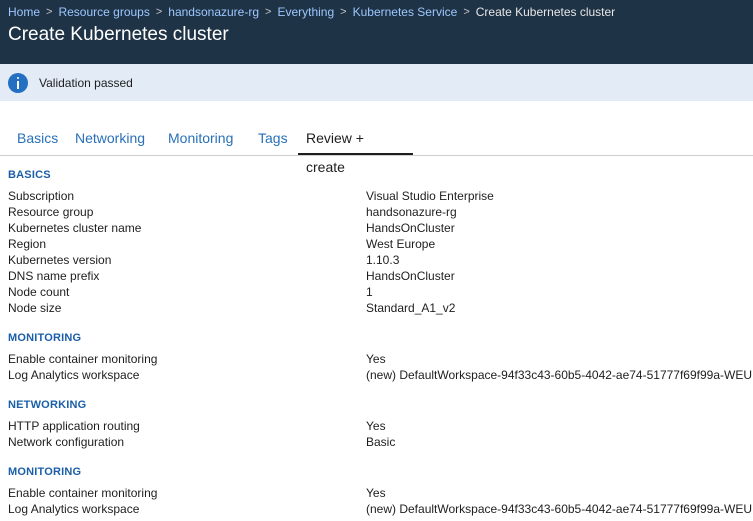  I want to click on row-label: DNS name prefix, so click(54, 276).